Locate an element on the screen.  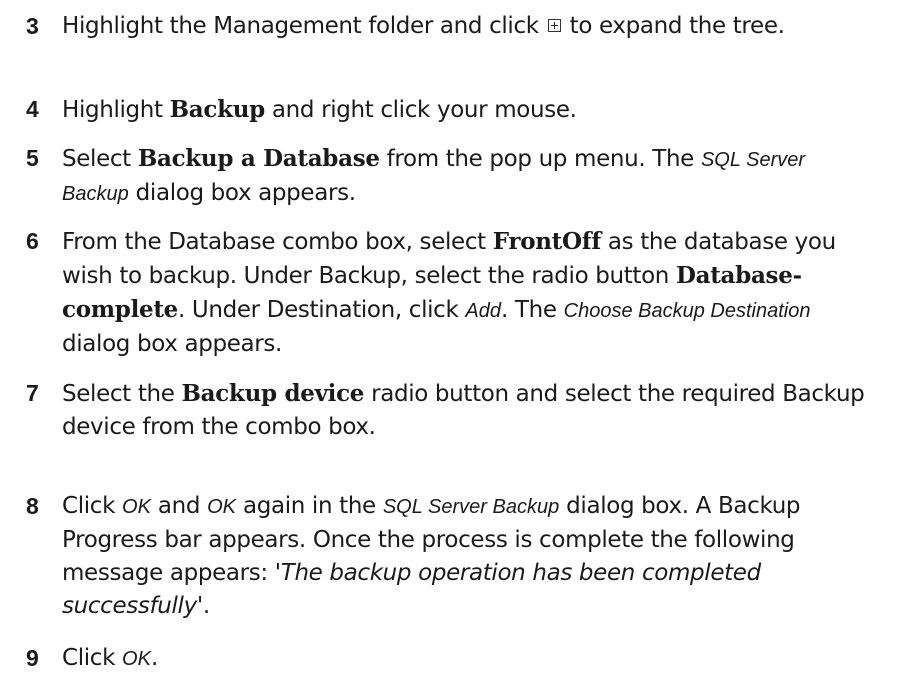
step-number: 6 is located at coordinates (32, 241).